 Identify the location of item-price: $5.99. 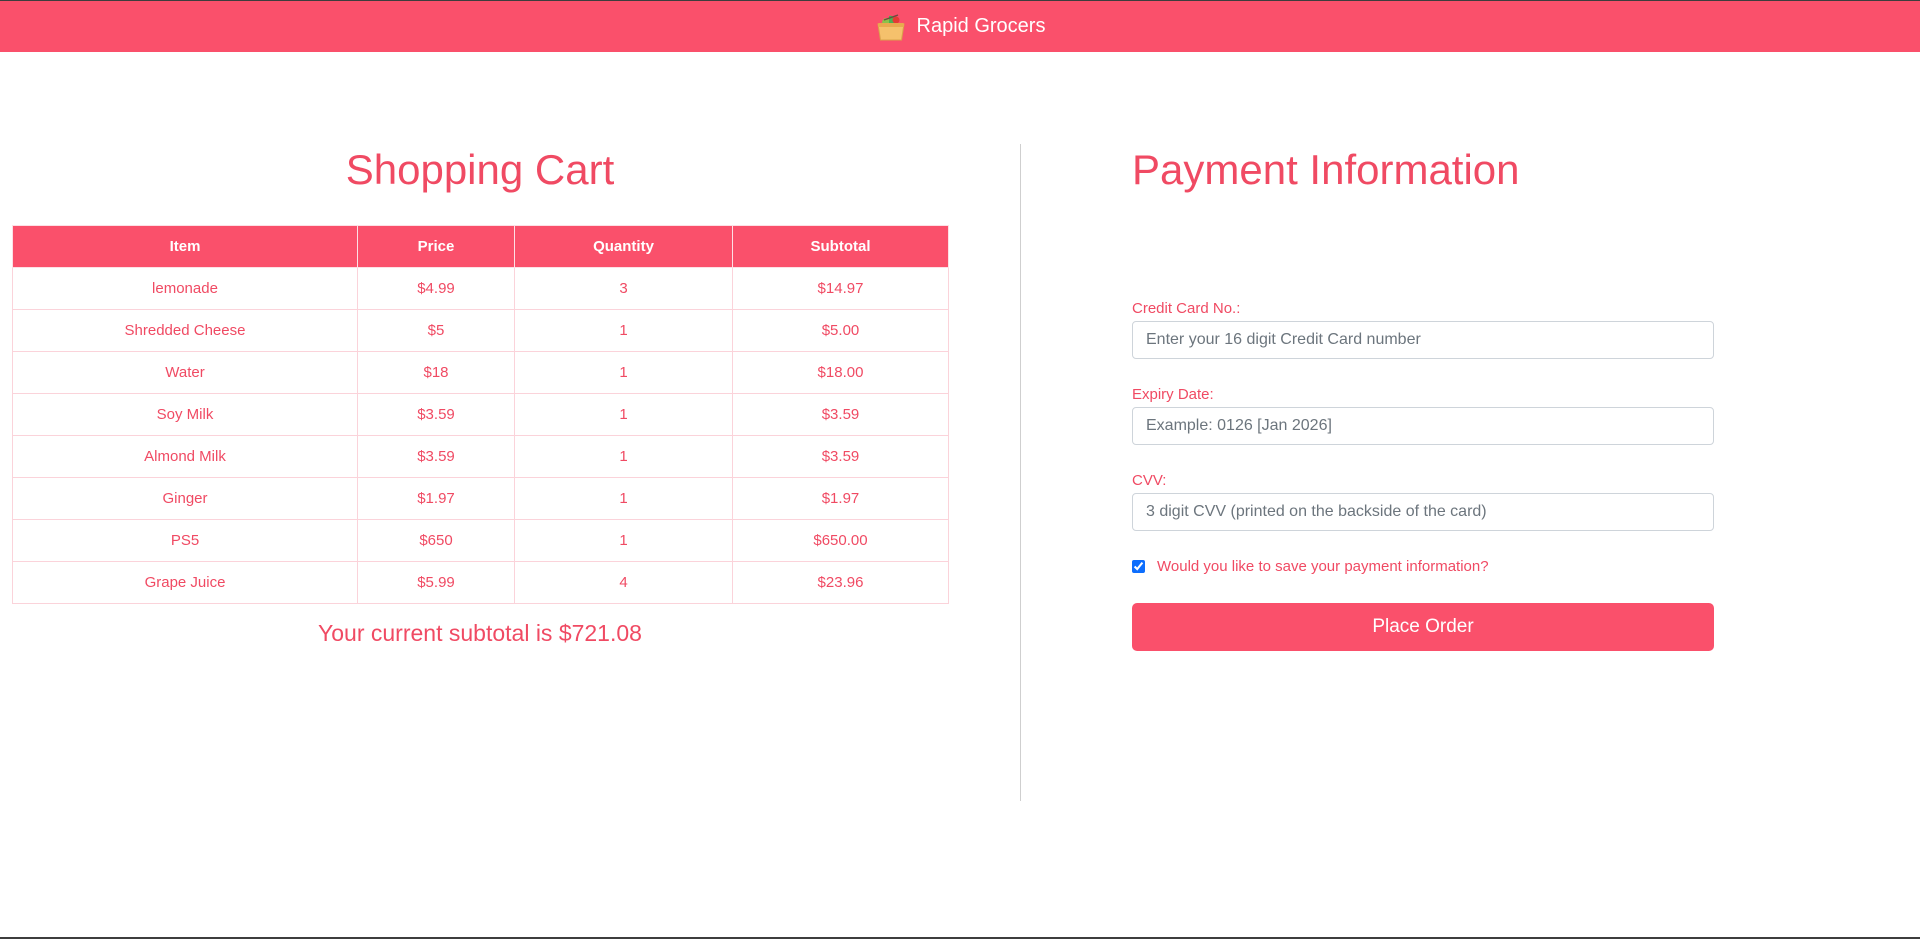
(436, 582).